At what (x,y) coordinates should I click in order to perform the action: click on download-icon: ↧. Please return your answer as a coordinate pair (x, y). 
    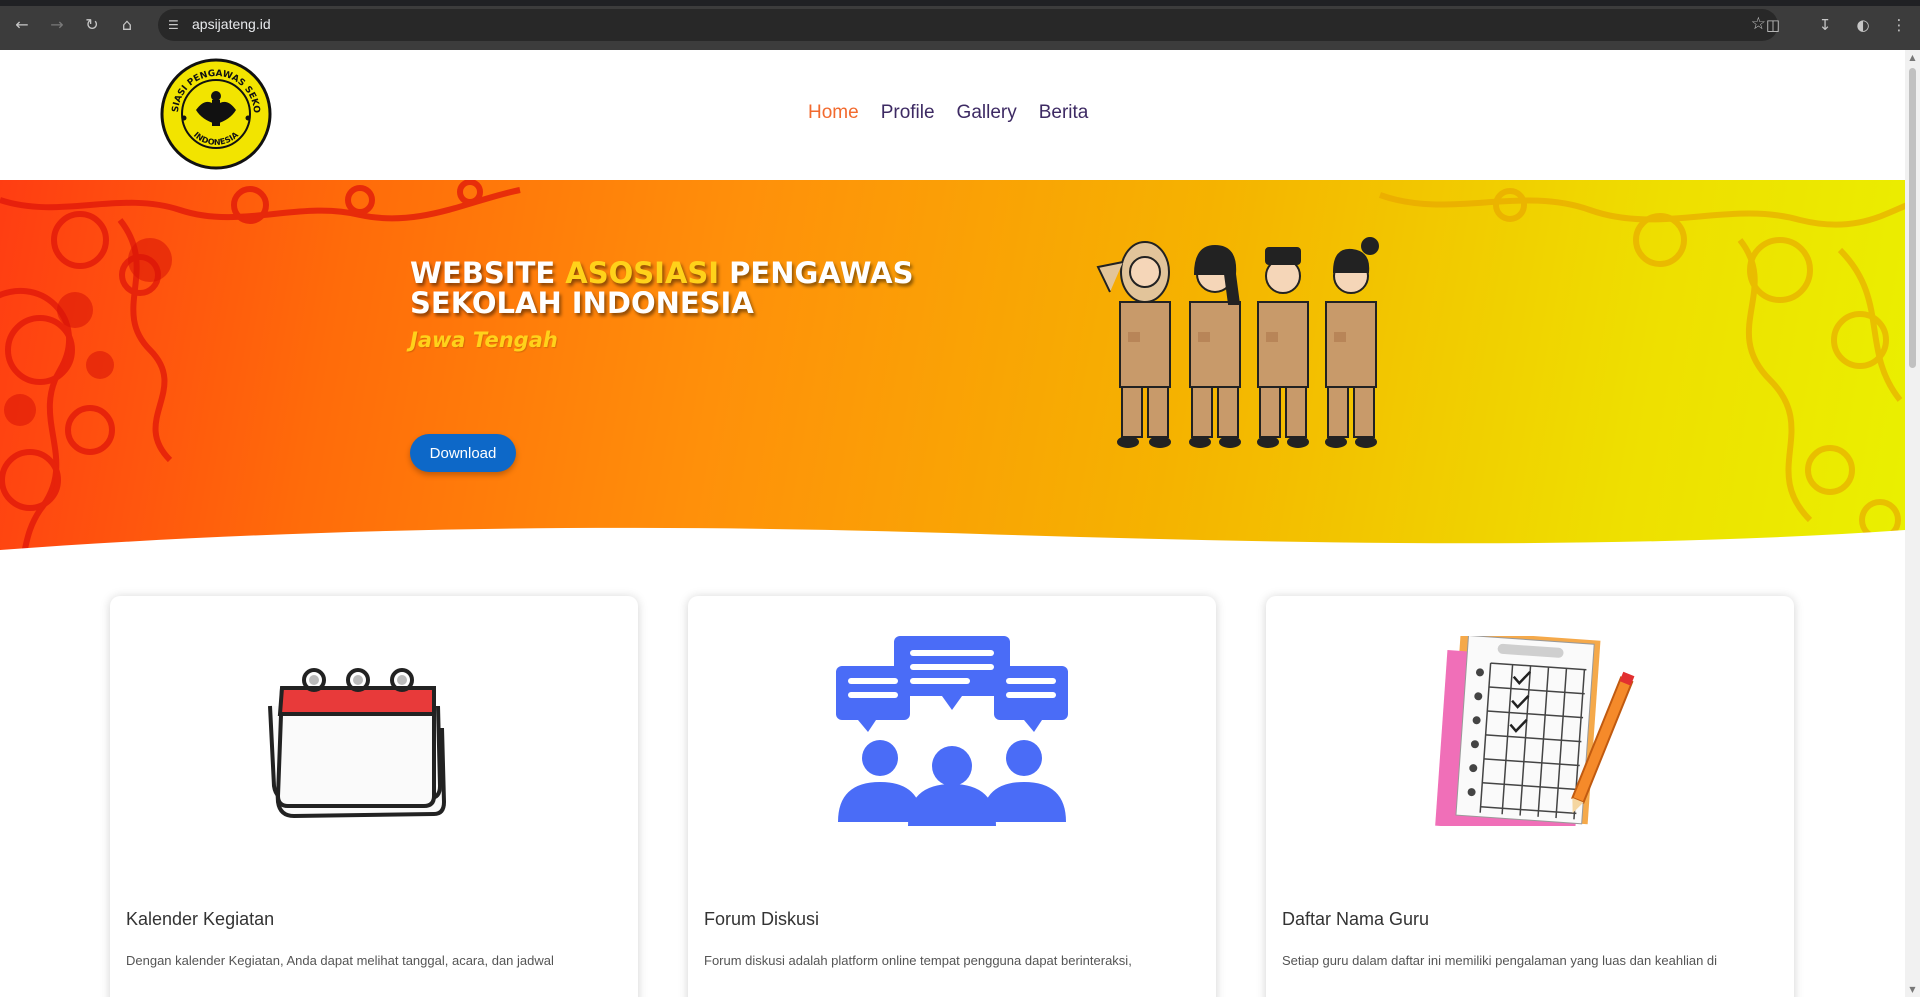
    Looking at the image, I should click on (1825, 25).